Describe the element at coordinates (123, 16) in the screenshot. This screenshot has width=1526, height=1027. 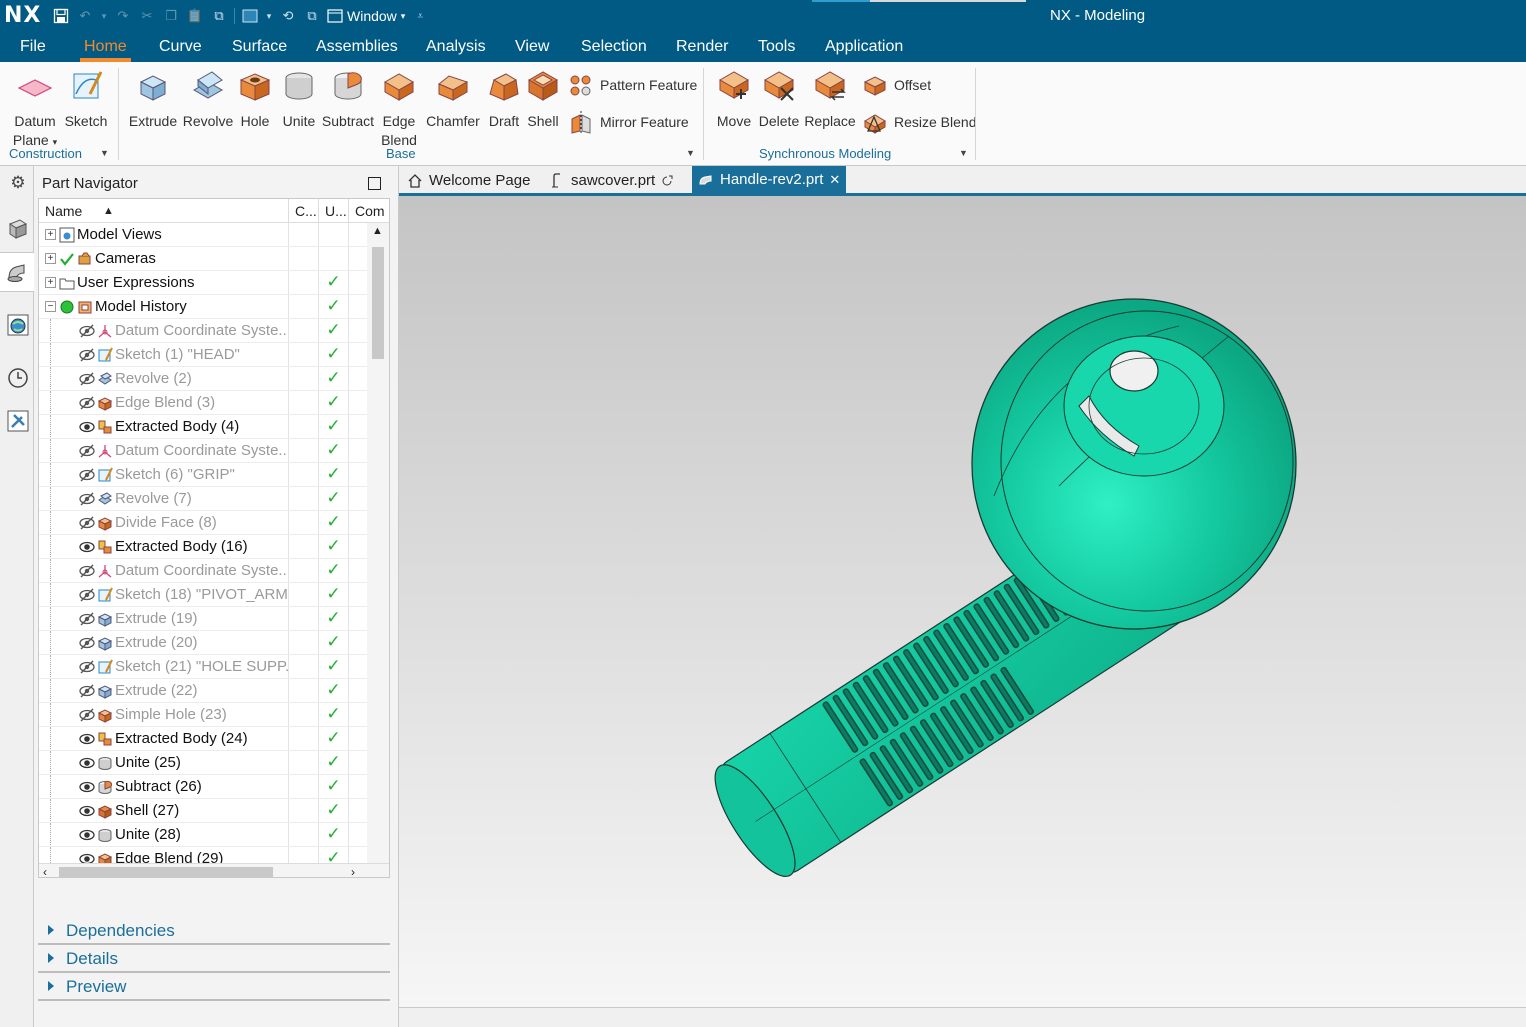
I see `redo-icon: ↷` at that location.